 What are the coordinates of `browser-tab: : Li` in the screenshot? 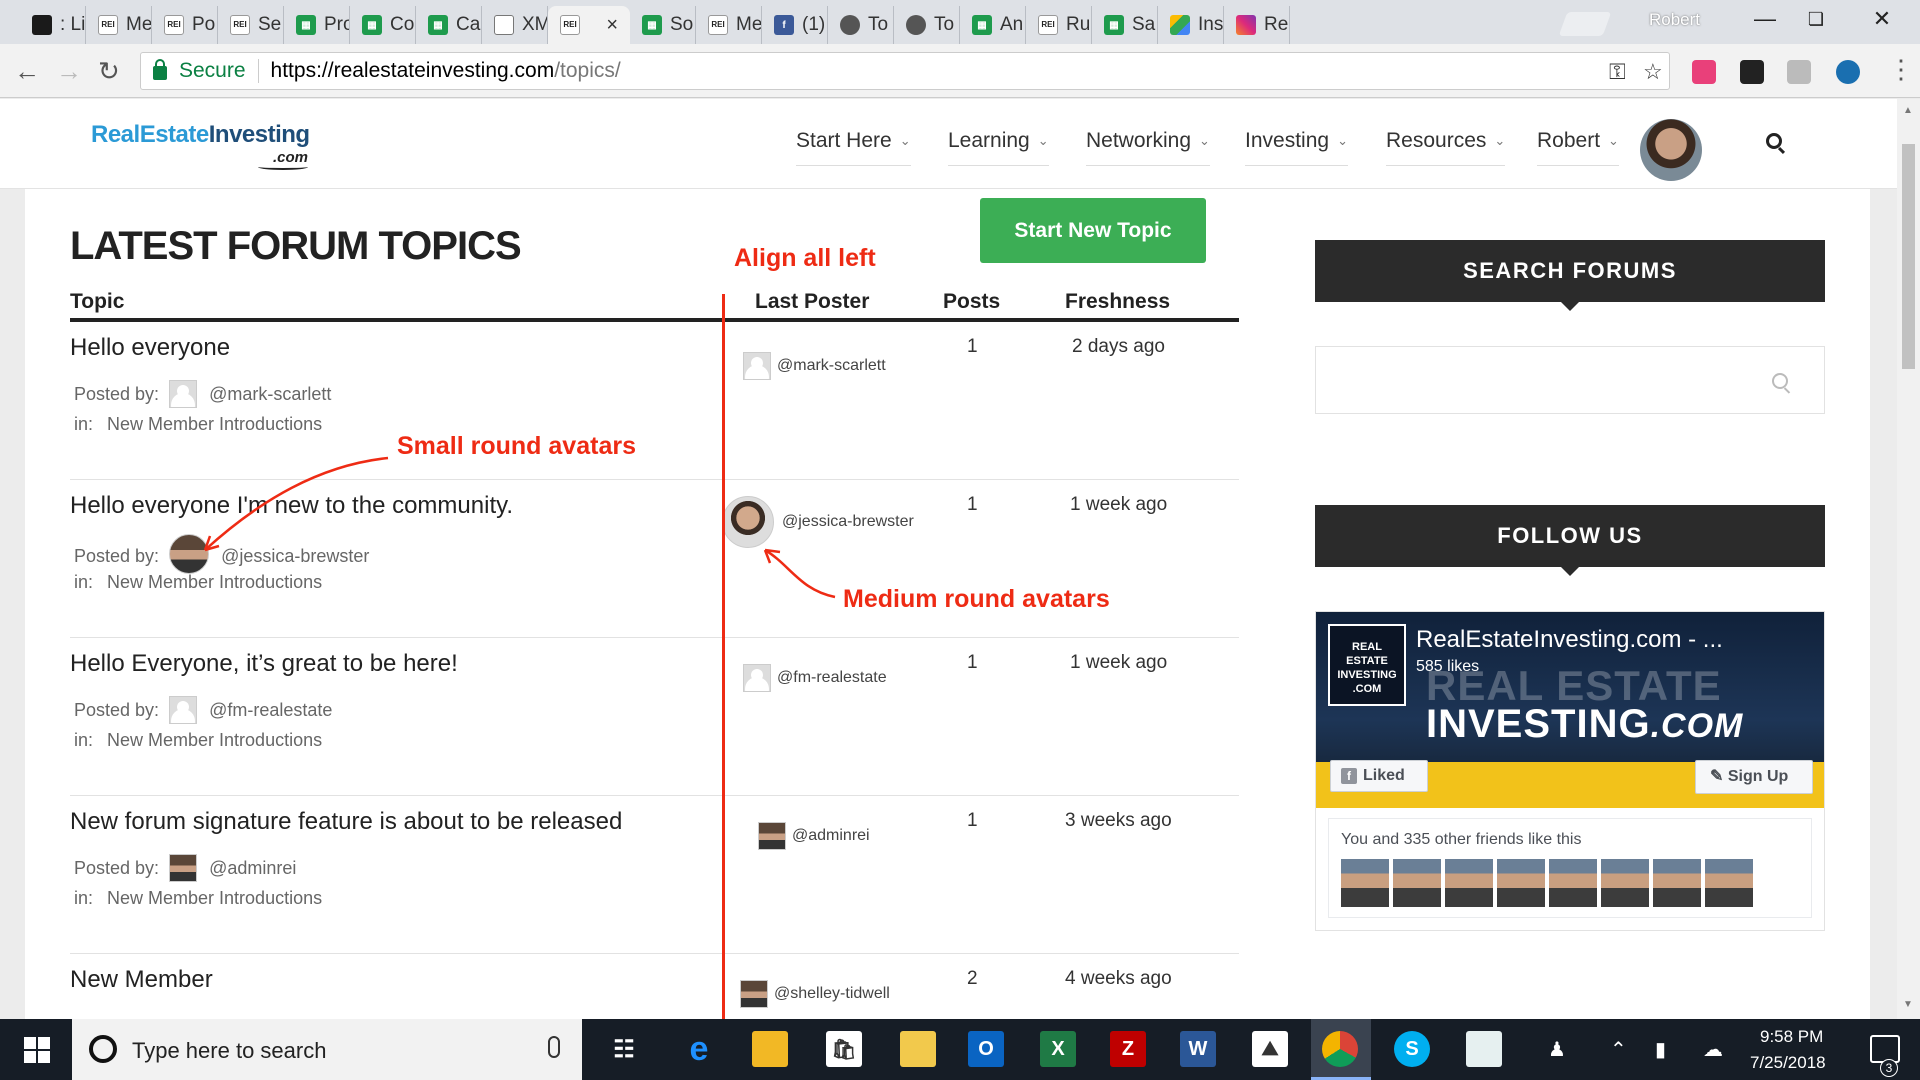 It's located at (53, 25).